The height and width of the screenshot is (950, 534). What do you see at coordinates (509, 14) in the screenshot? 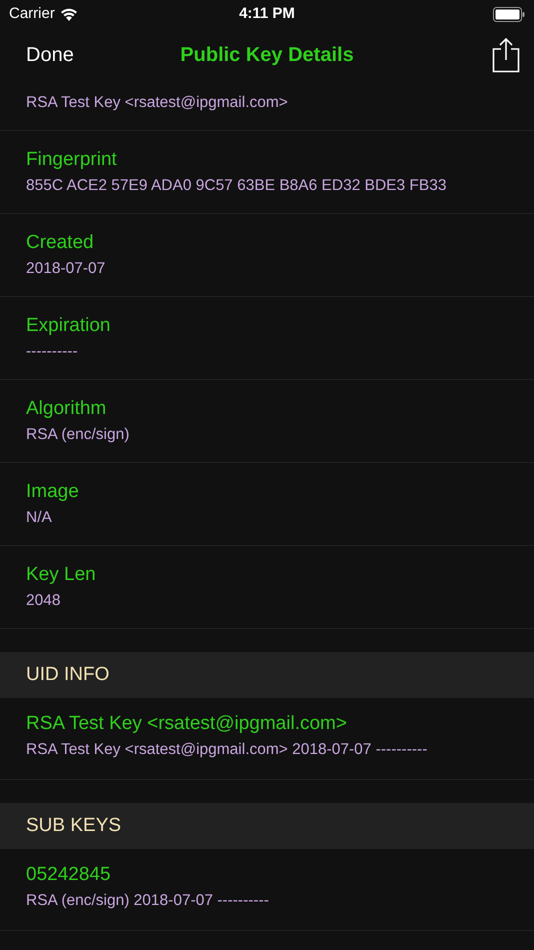
I see `battery-icon` at bounding box center [509, 14].